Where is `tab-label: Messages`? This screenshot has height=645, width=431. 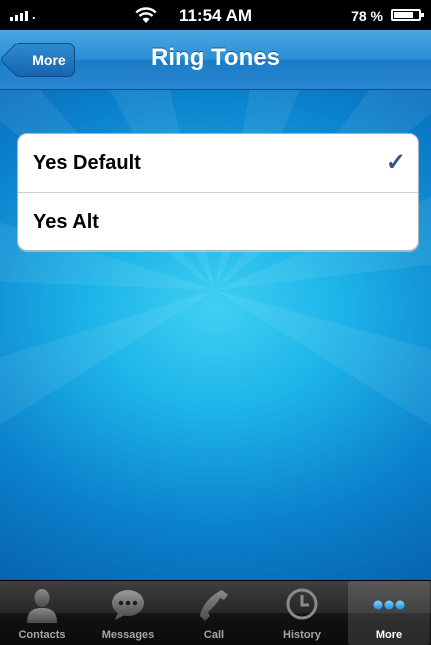
tab-label: Messages is located at coordinates (128, 635).